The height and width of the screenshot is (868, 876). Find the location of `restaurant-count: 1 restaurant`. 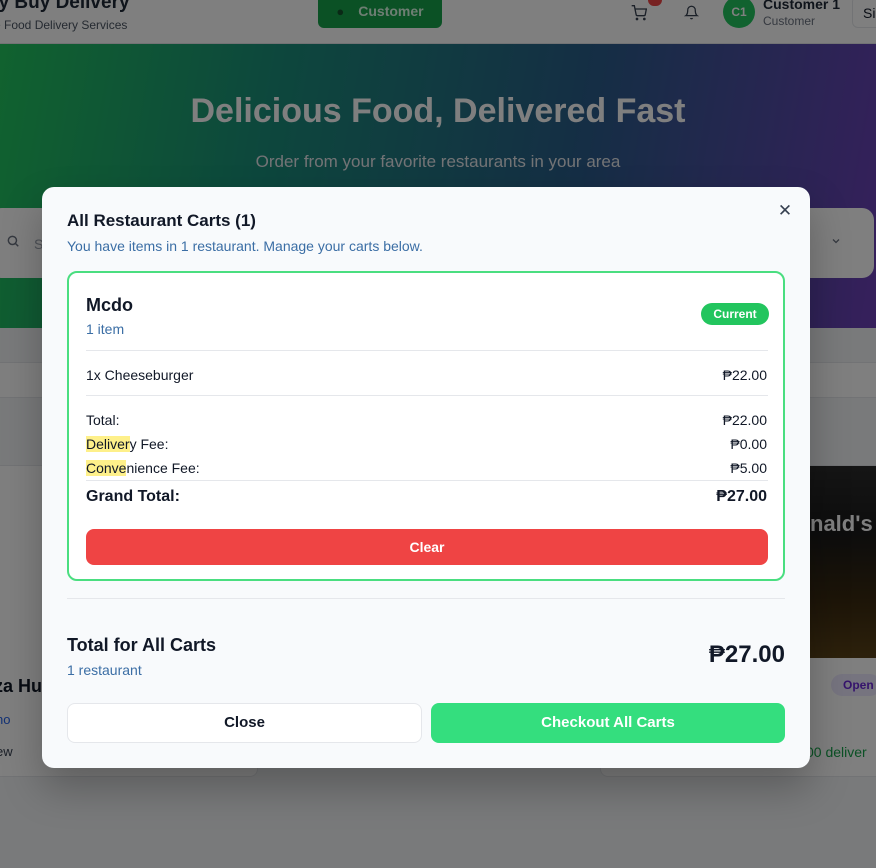

restaurant-count: 1 restaurant is located at coordinates (104, 670).